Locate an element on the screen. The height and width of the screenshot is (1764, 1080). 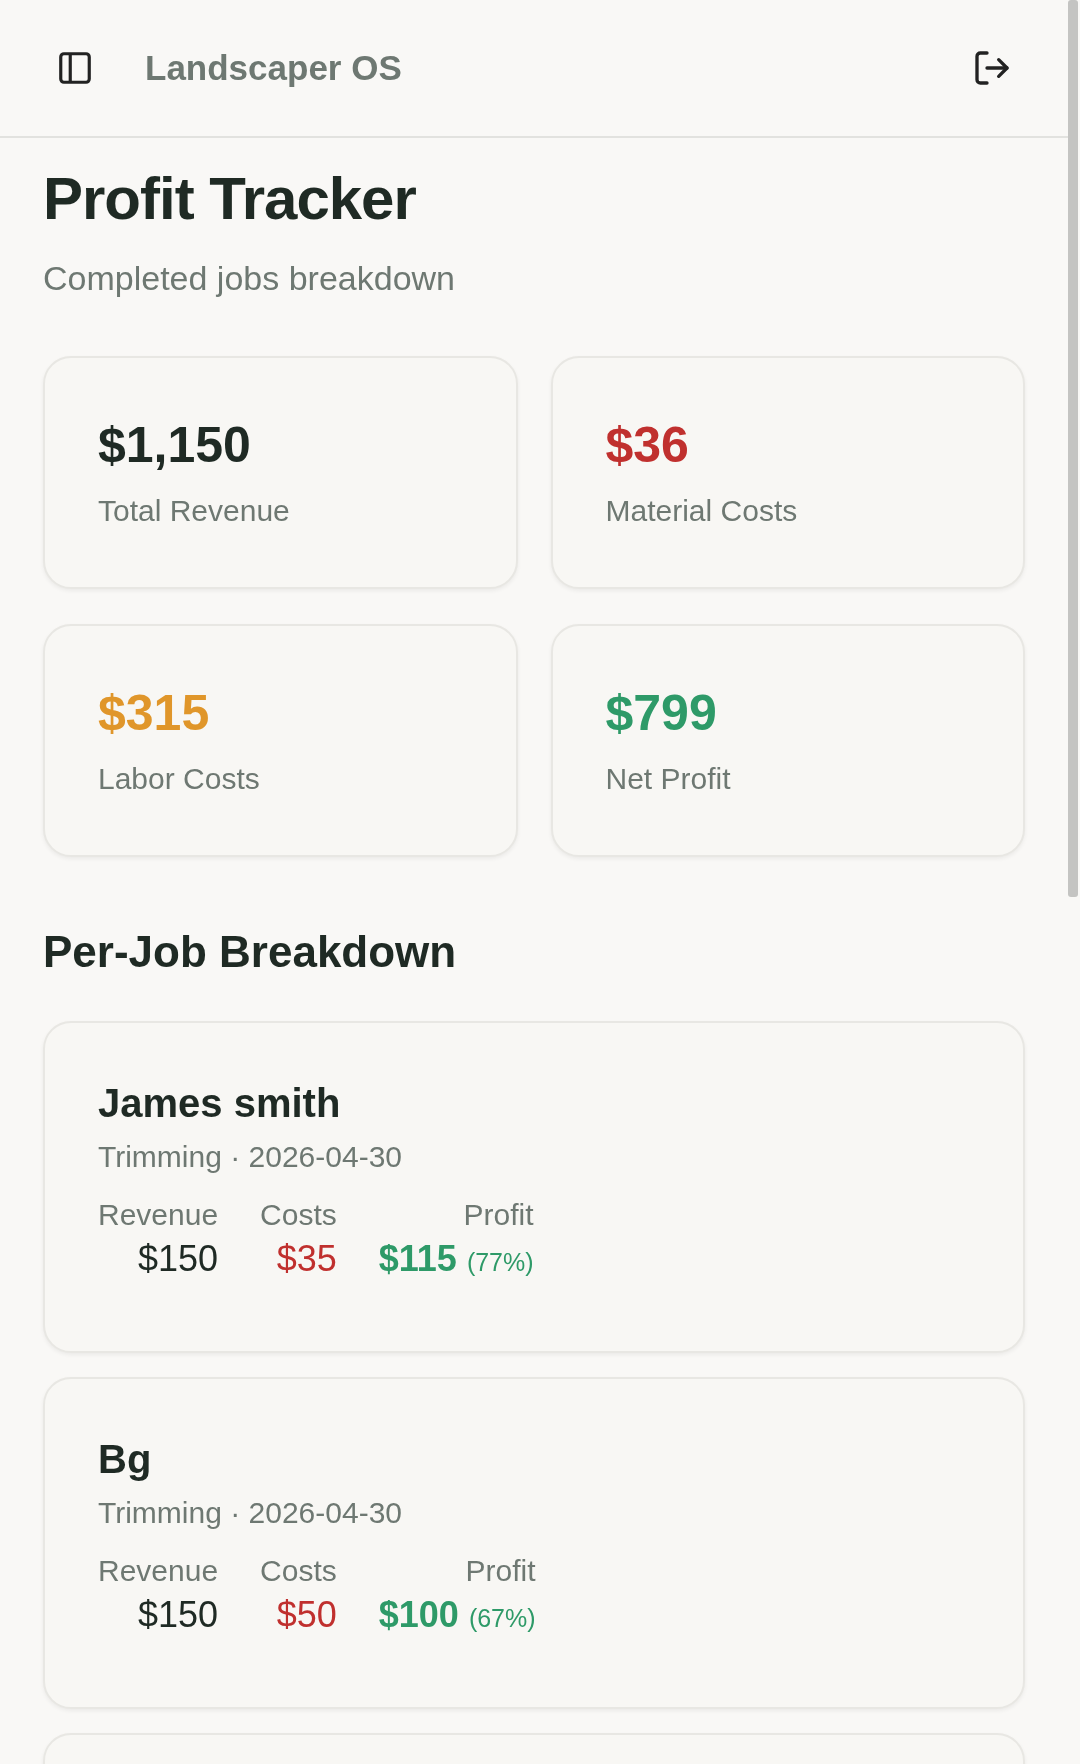
page-subtitle: Completed jobs breakdown is located at coordinates (250, 278).